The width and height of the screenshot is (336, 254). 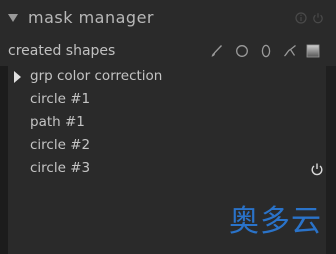 I want to click on brush-icon, so click(x=216, y=51).